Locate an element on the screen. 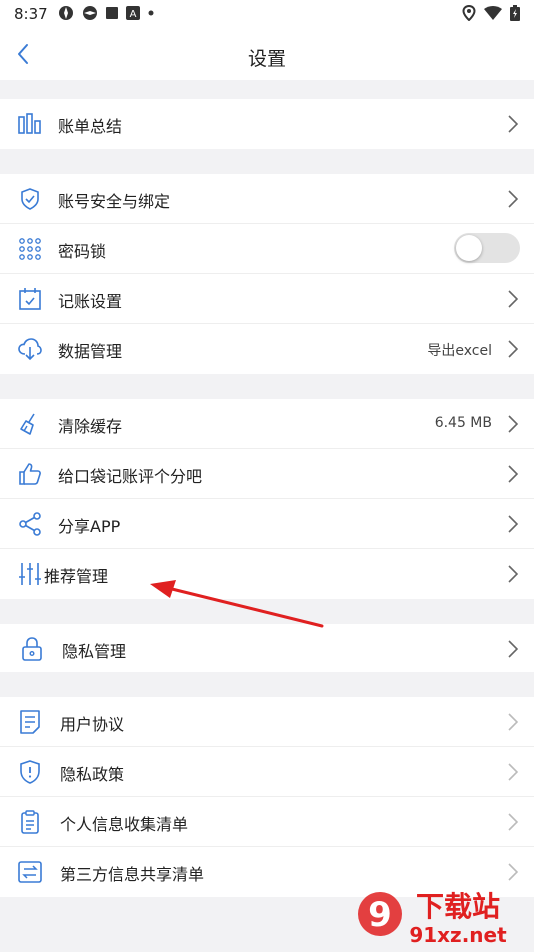  row-bill-summary: 账单总结 is located at coordinates (267, 124).